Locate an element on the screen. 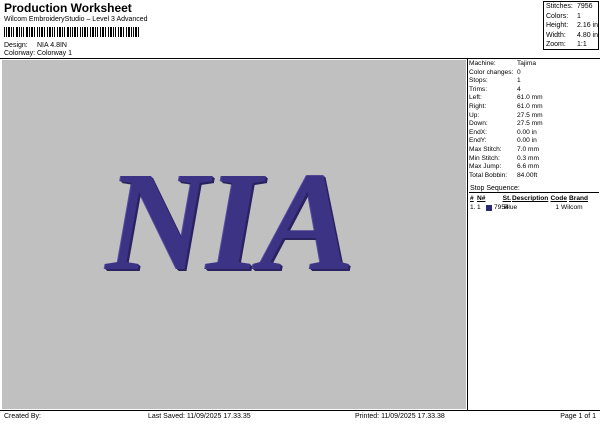 The height and width of the screenshot is (424, 600). param-label: EndX: is located at coordinates (478, 132).